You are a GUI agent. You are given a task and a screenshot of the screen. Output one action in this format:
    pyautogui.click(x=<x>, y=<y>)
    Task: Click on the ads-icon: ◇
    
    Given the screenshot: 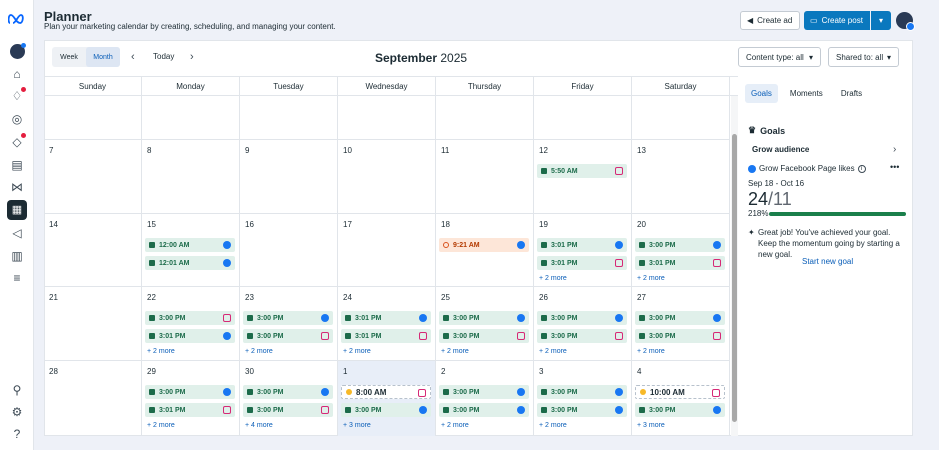 What is the action you would take?
    pyautogui.click(x=17, y=141)
    